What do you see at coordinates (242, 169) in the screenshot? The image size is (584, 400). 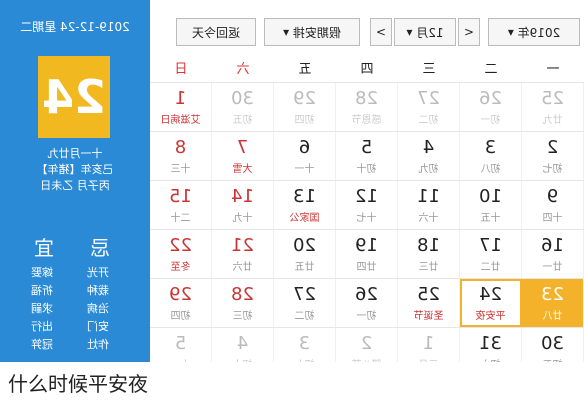 I see `day-subtext: 大雪` at bounding box center [242, 169].